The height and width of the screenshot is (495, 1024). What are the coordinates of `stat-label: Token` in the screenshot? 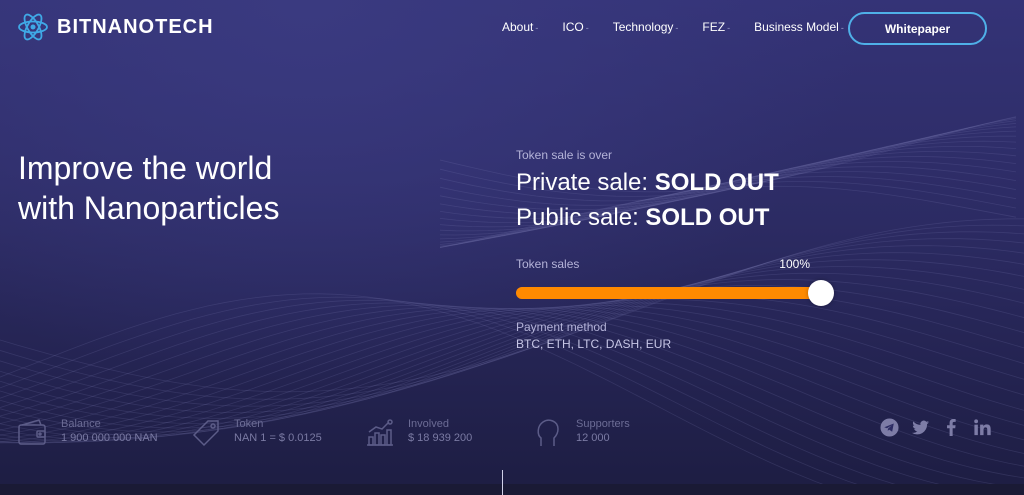 It's located at (249, 424).